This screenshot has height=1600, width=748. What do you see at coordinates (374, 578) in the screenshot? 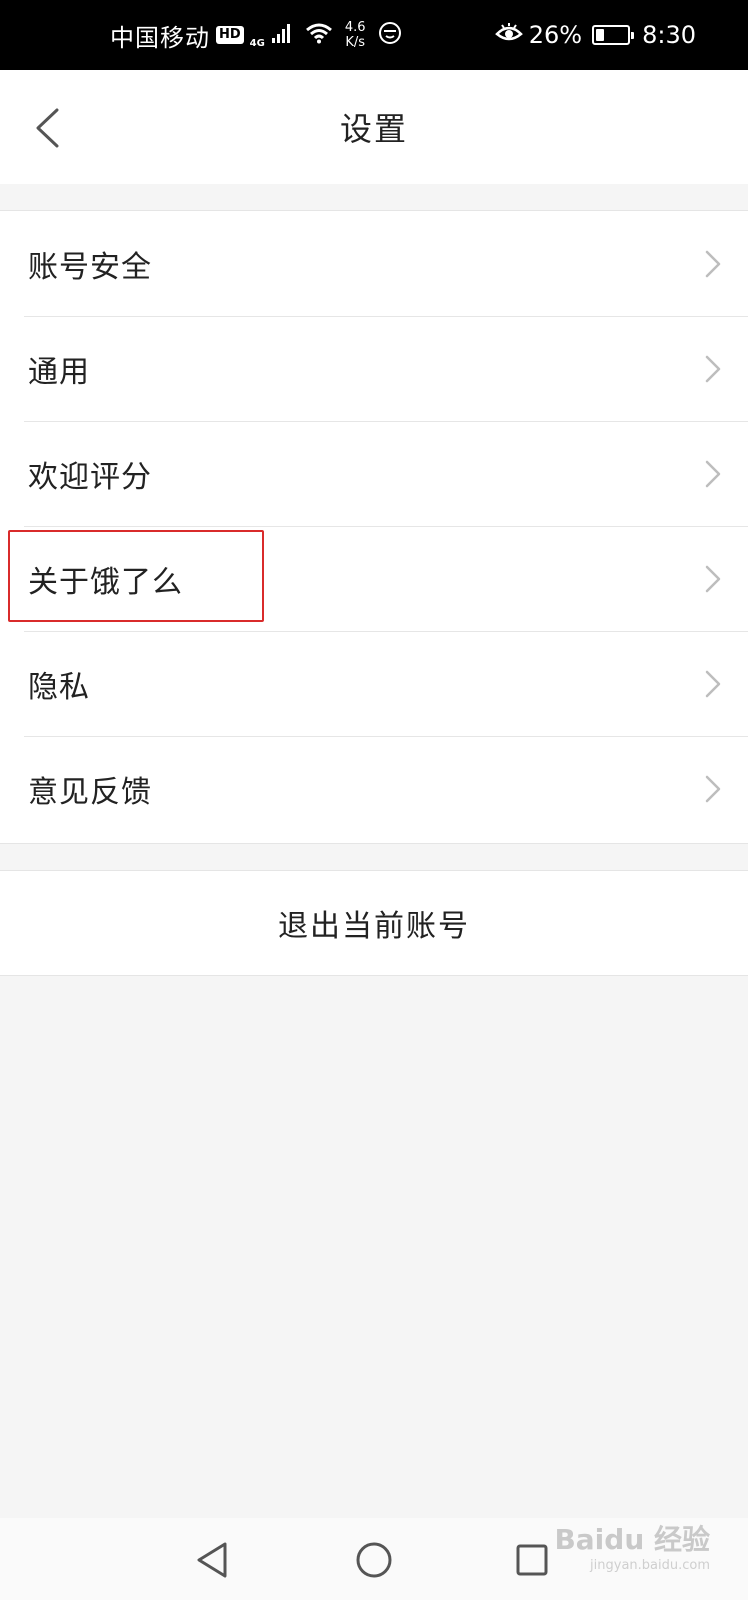
I see `menu-item-about: 关于饿了么` at bounding box center [374, 578].